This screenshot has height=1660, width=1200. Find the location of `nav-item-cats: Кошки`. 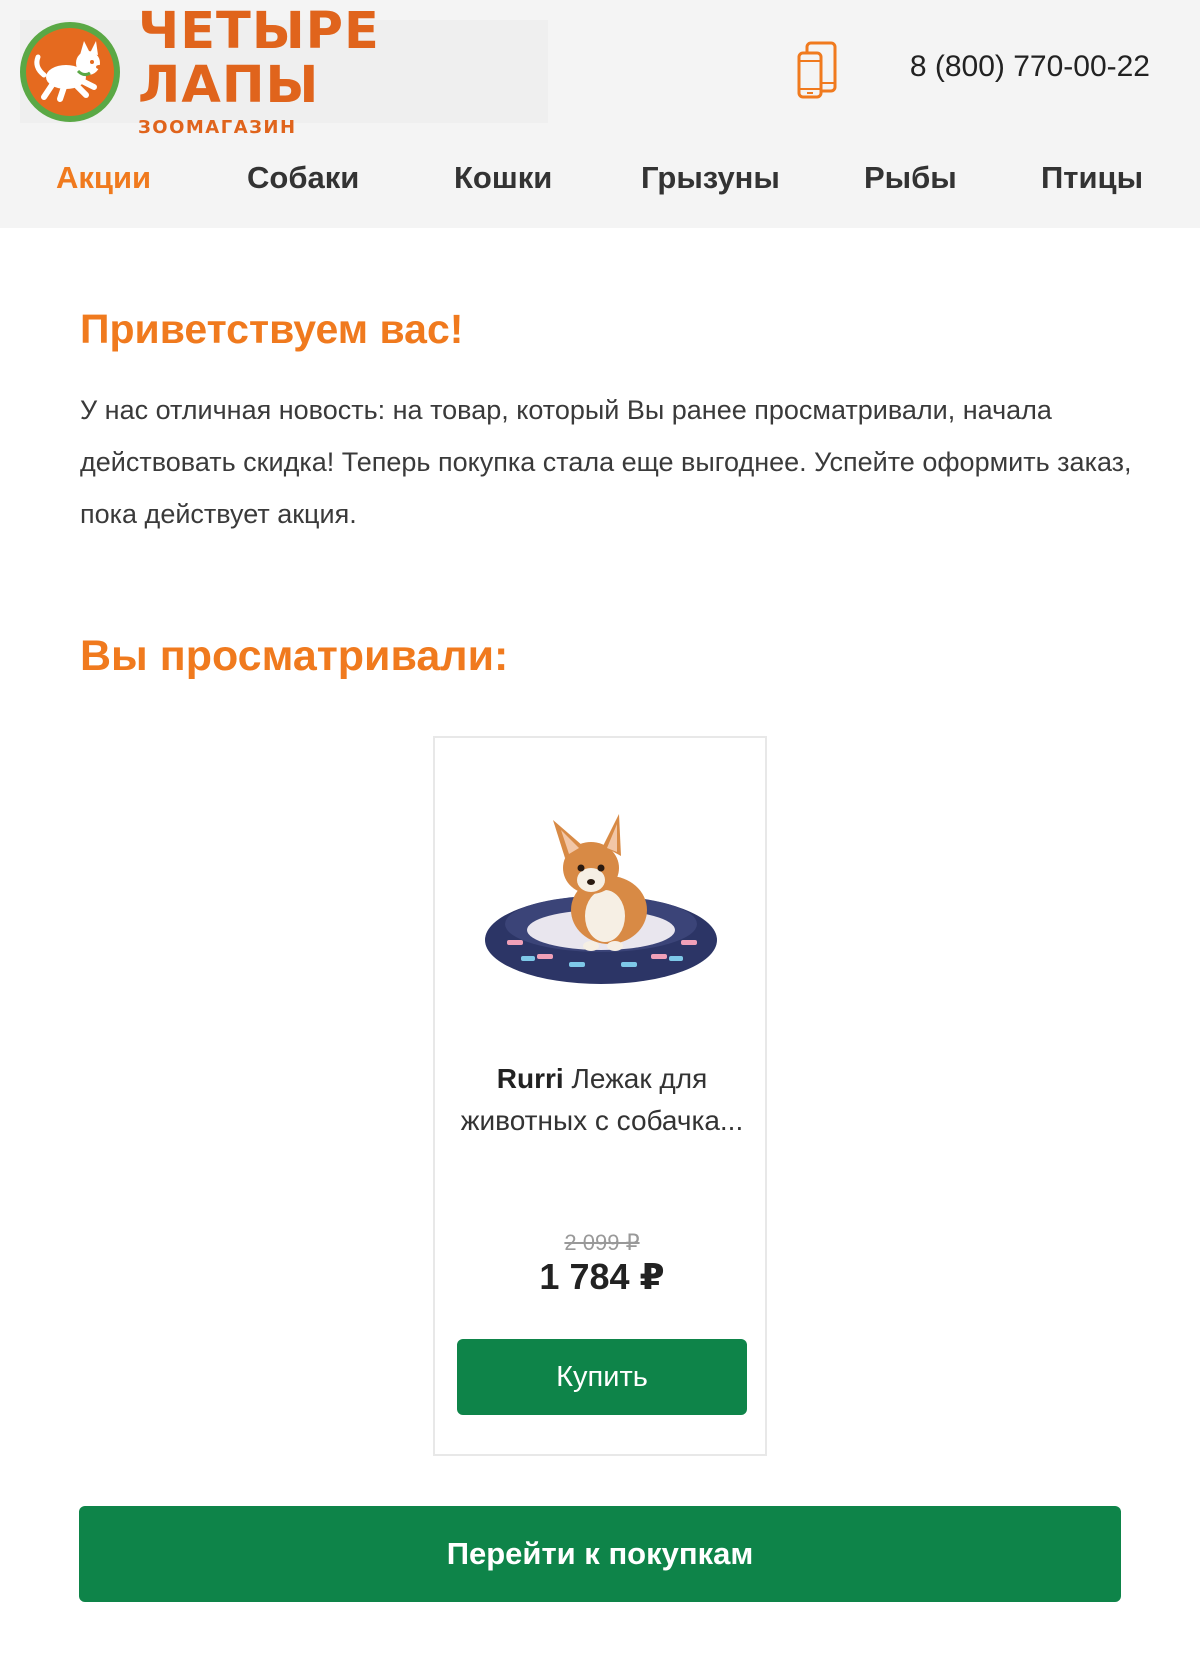

nav-item-cats: Кошки is located at coordinates (503, 178).